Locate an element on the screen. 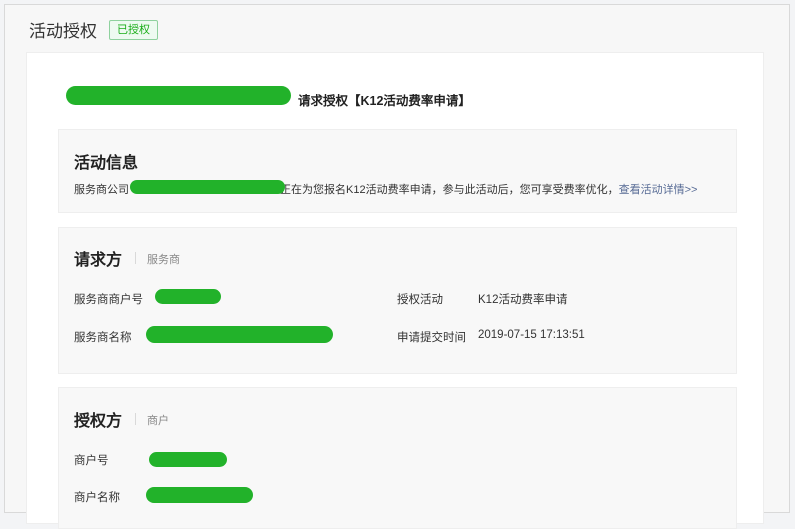 The width and height of the screenshot is (795, 529). redacted-merchant-no is located at coordinates (188, 296).